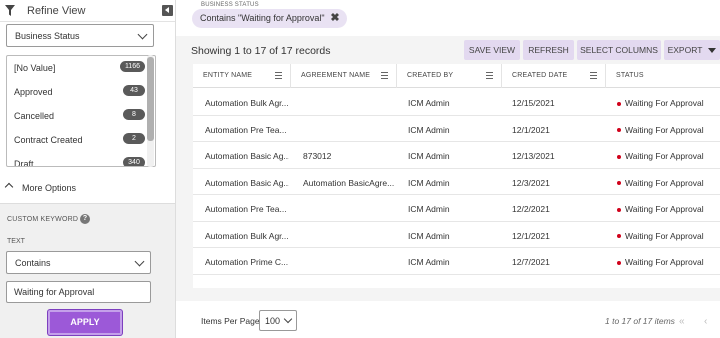 The height and width of the screenshot is (338, 720). I want to click on filter-item-contract-created: Contract Created 2, so click(77, 140).